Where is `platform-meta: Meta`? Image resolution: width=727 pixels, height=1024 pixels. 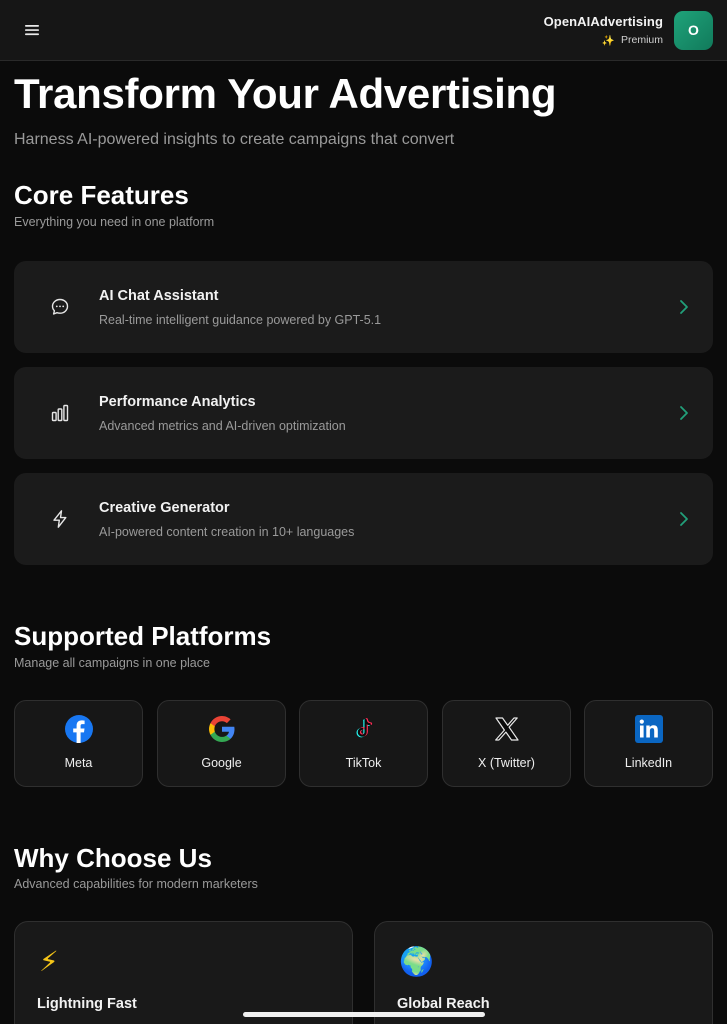 platform-meta: Meta is located at coordinates (78, 743).